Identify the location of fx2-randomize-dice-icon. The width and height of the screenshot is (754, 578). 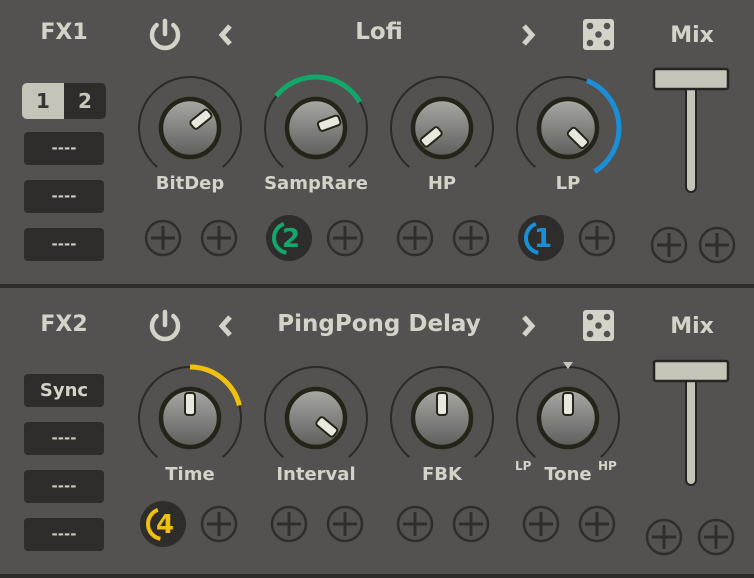
(599, 326).